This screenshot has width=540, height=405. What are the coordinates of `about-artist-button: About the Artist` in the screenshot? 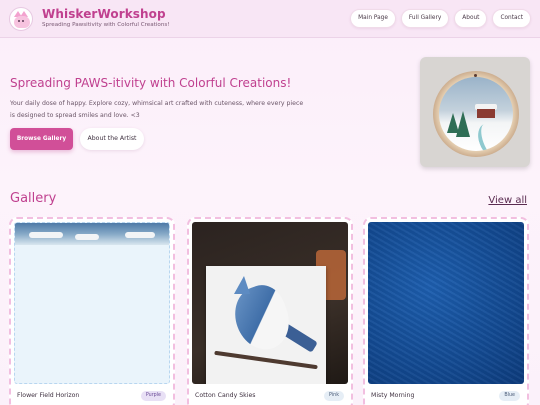 It's located at (112, 139).